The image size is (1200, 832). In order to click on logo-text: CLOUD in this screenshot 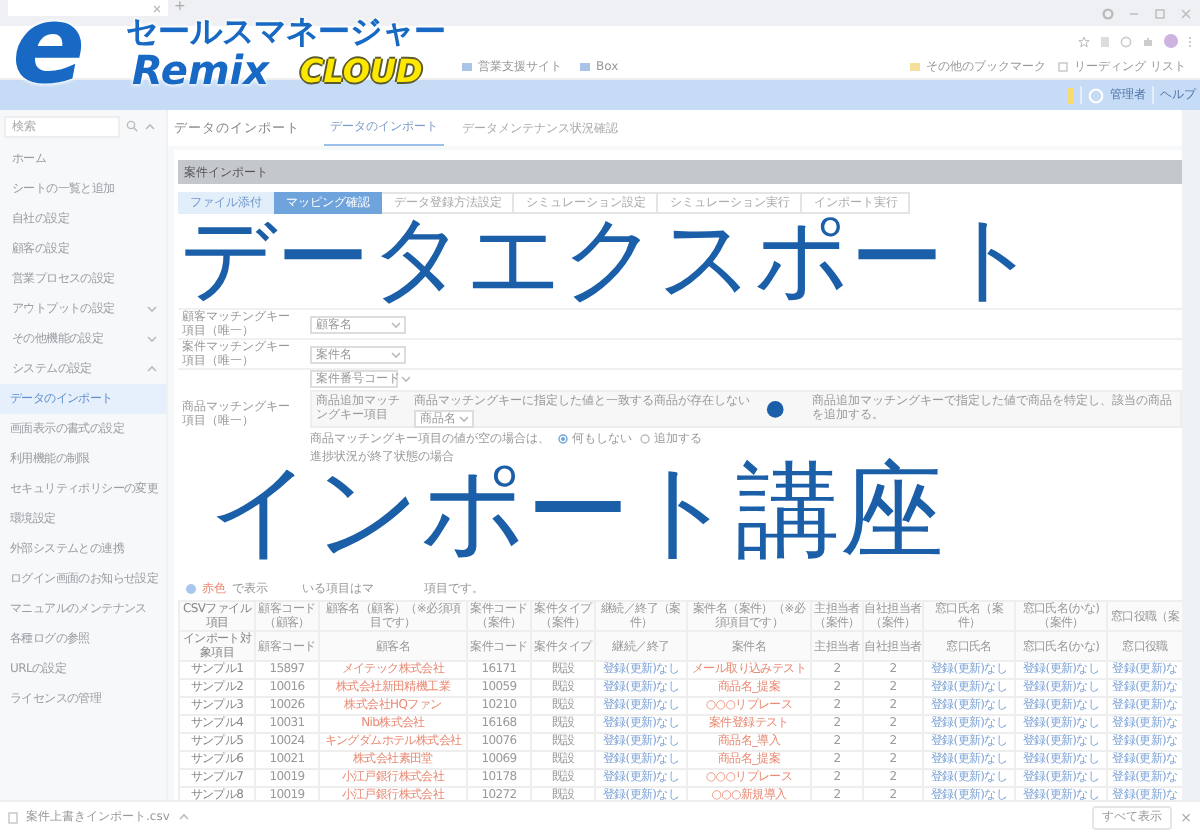, I will do `click(361, 72)`.